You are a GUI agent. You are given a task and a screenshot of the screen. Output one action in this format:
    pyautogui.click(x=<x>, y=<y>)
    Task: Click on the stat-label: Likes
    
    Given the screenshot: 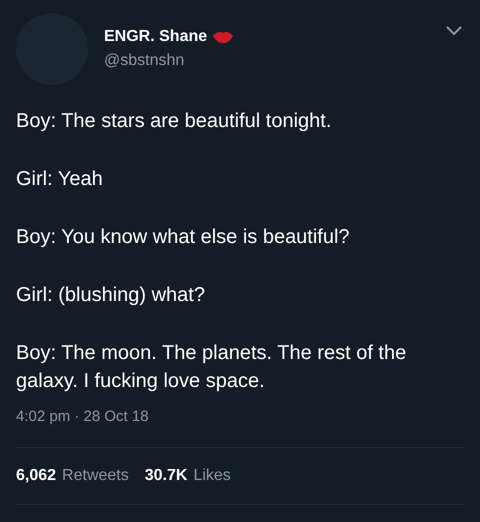 What is the action you would take?
    pyautogui.click(x=212, y=476)
    